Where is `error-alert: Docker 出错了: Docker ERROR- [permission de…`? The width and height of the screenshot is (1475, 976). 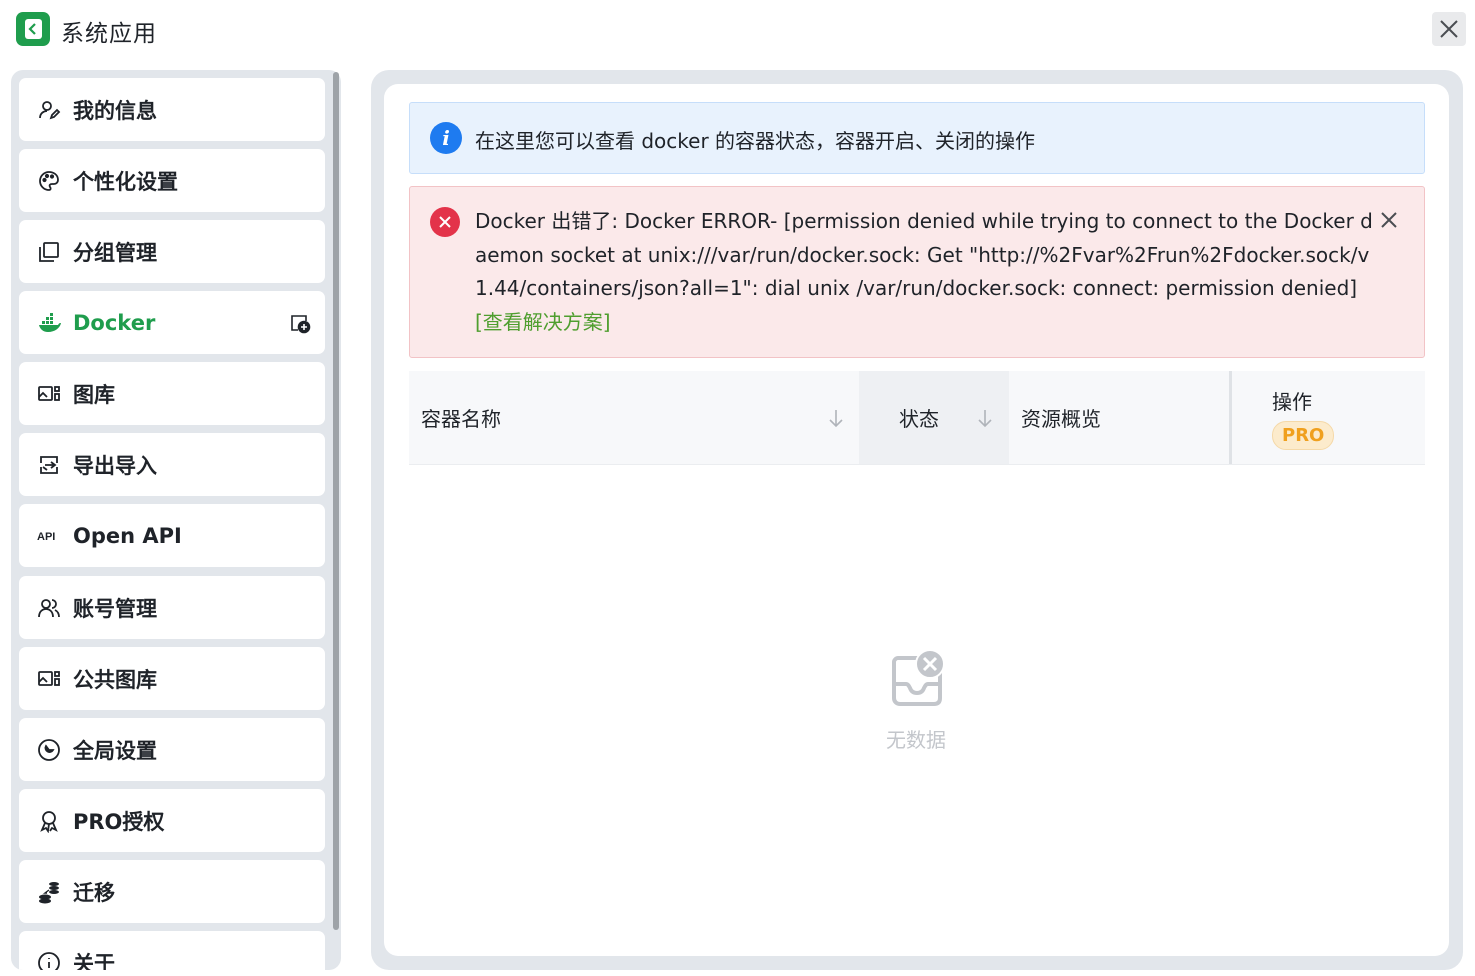
error-alert: Docker 出错了: Docker ERROR- [permission de… is located at coordinates (917, 272).